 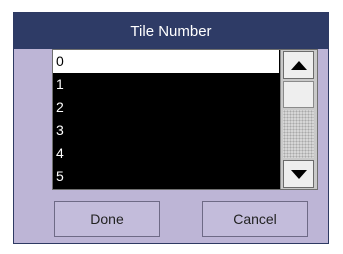 I want to click on scroll-down-button, so click(x=298, y=174).